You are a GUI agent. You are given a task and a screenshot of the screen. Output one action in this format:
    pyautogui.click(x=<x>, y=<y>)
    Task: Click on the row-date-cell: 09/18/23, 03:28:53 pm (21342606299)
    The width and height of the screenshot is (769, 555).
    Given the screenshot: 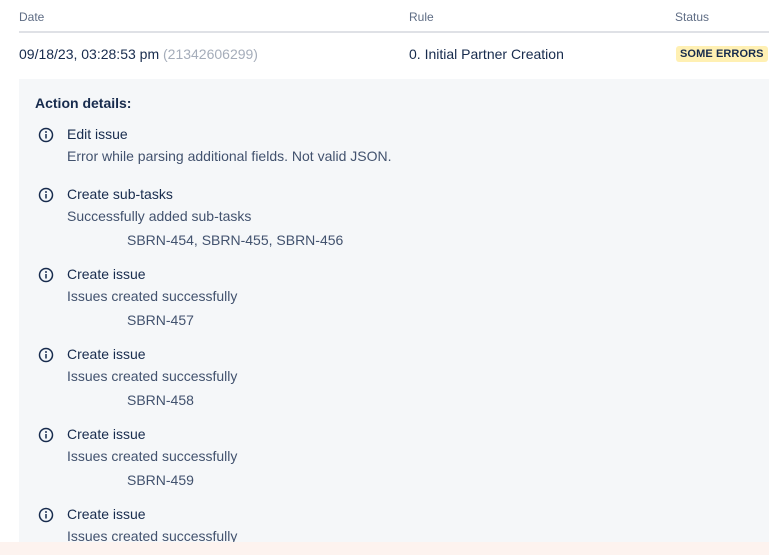 What is the action you would take?
    pyautogui.click(x=138, y=54)
    